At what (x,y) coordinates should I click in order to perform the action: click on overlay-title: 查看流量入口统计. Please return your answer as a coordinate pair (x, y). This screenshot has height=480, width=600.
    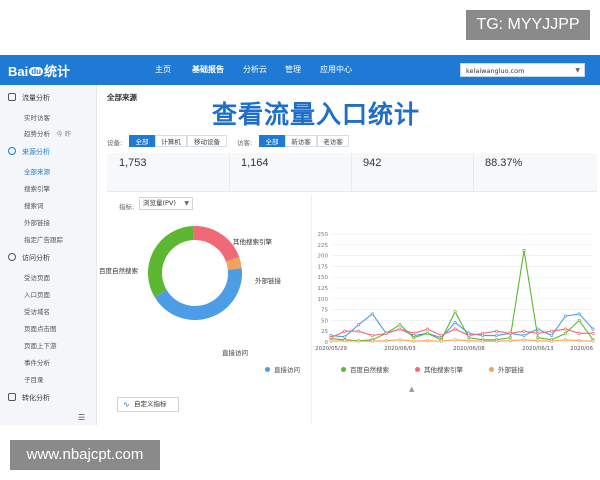
    Looking at the image, I should click on (316, 114).